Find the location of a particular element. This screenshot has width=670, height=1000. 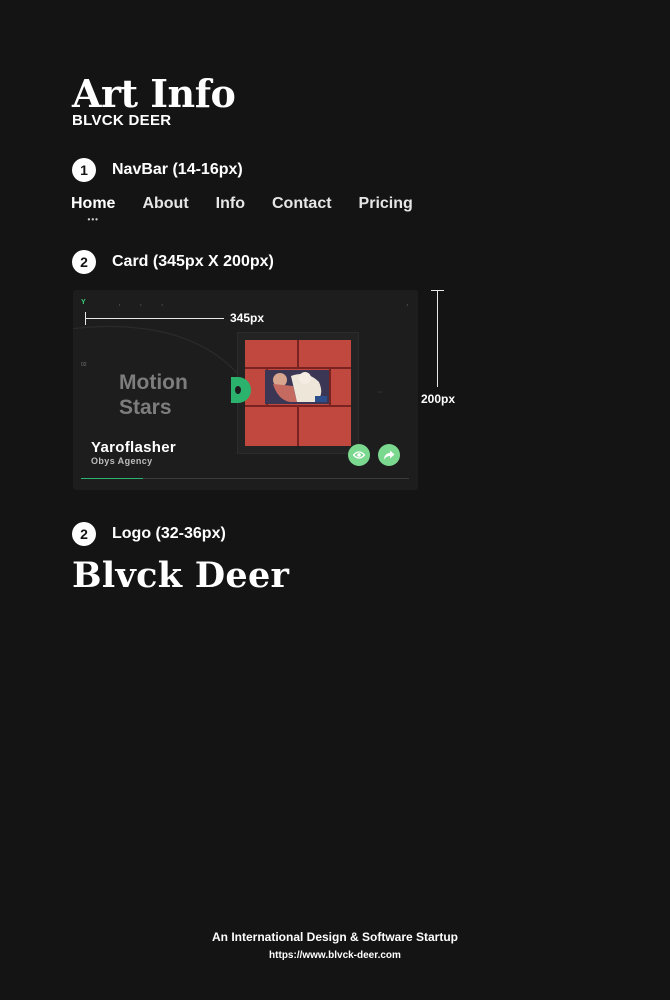

nav-item-info: Info is located at coordinates (230, 204).